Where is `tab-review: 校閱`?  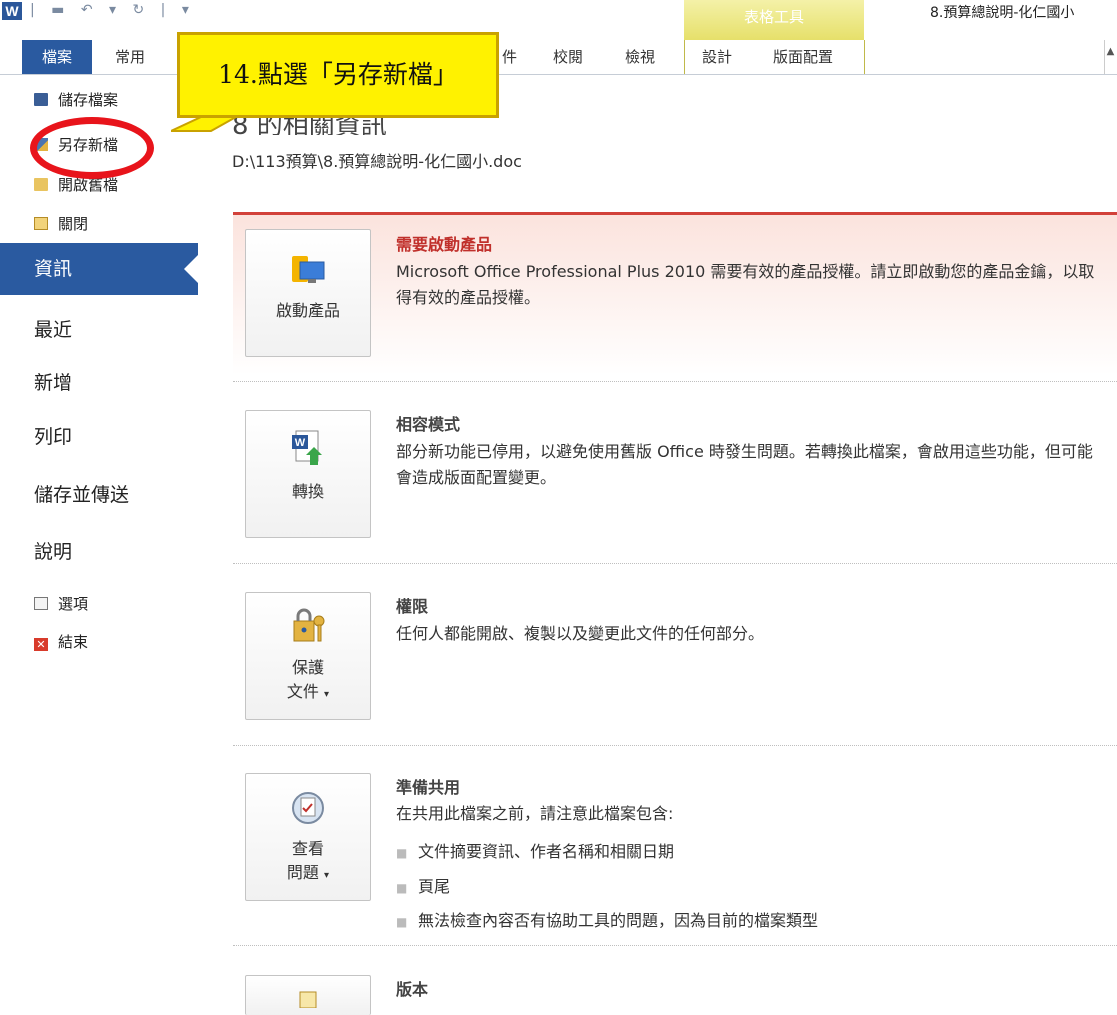 tab-review: 校閱 is located at coordinates (568, 57).